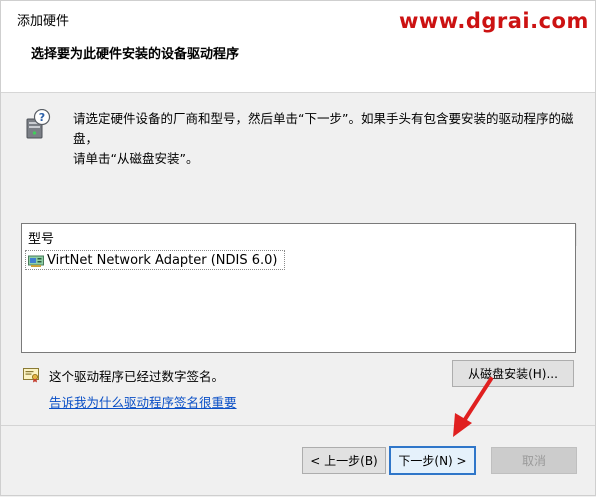 The width and height of the screenshot is (596, 497). I want to click on computer-question-icon: ?, so click(37, 123).